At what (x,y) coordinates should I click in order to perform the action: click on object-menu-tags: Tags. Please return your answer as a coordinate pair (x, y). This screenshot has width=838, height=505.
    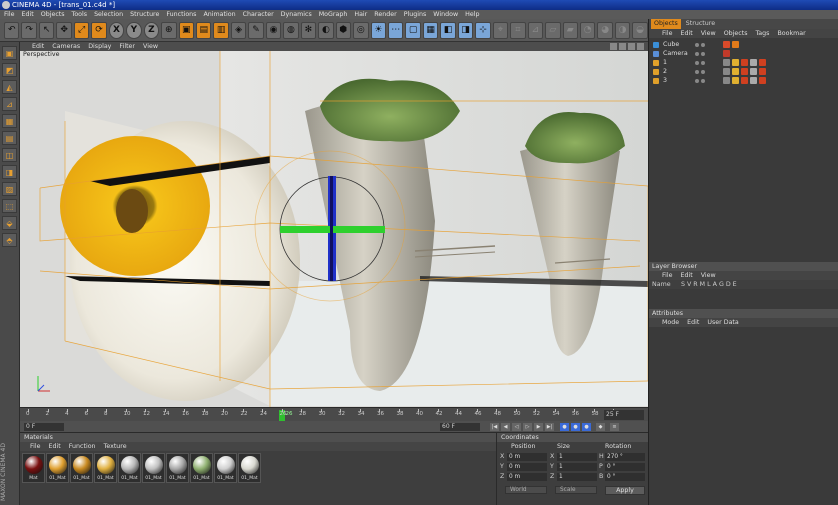
    Looking at the image, I should click on (763, 33).